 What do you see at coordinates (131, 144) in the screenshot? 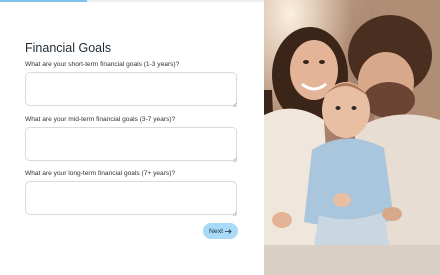
I see `mid-term-goals-field` at bounding box center [131, 144].